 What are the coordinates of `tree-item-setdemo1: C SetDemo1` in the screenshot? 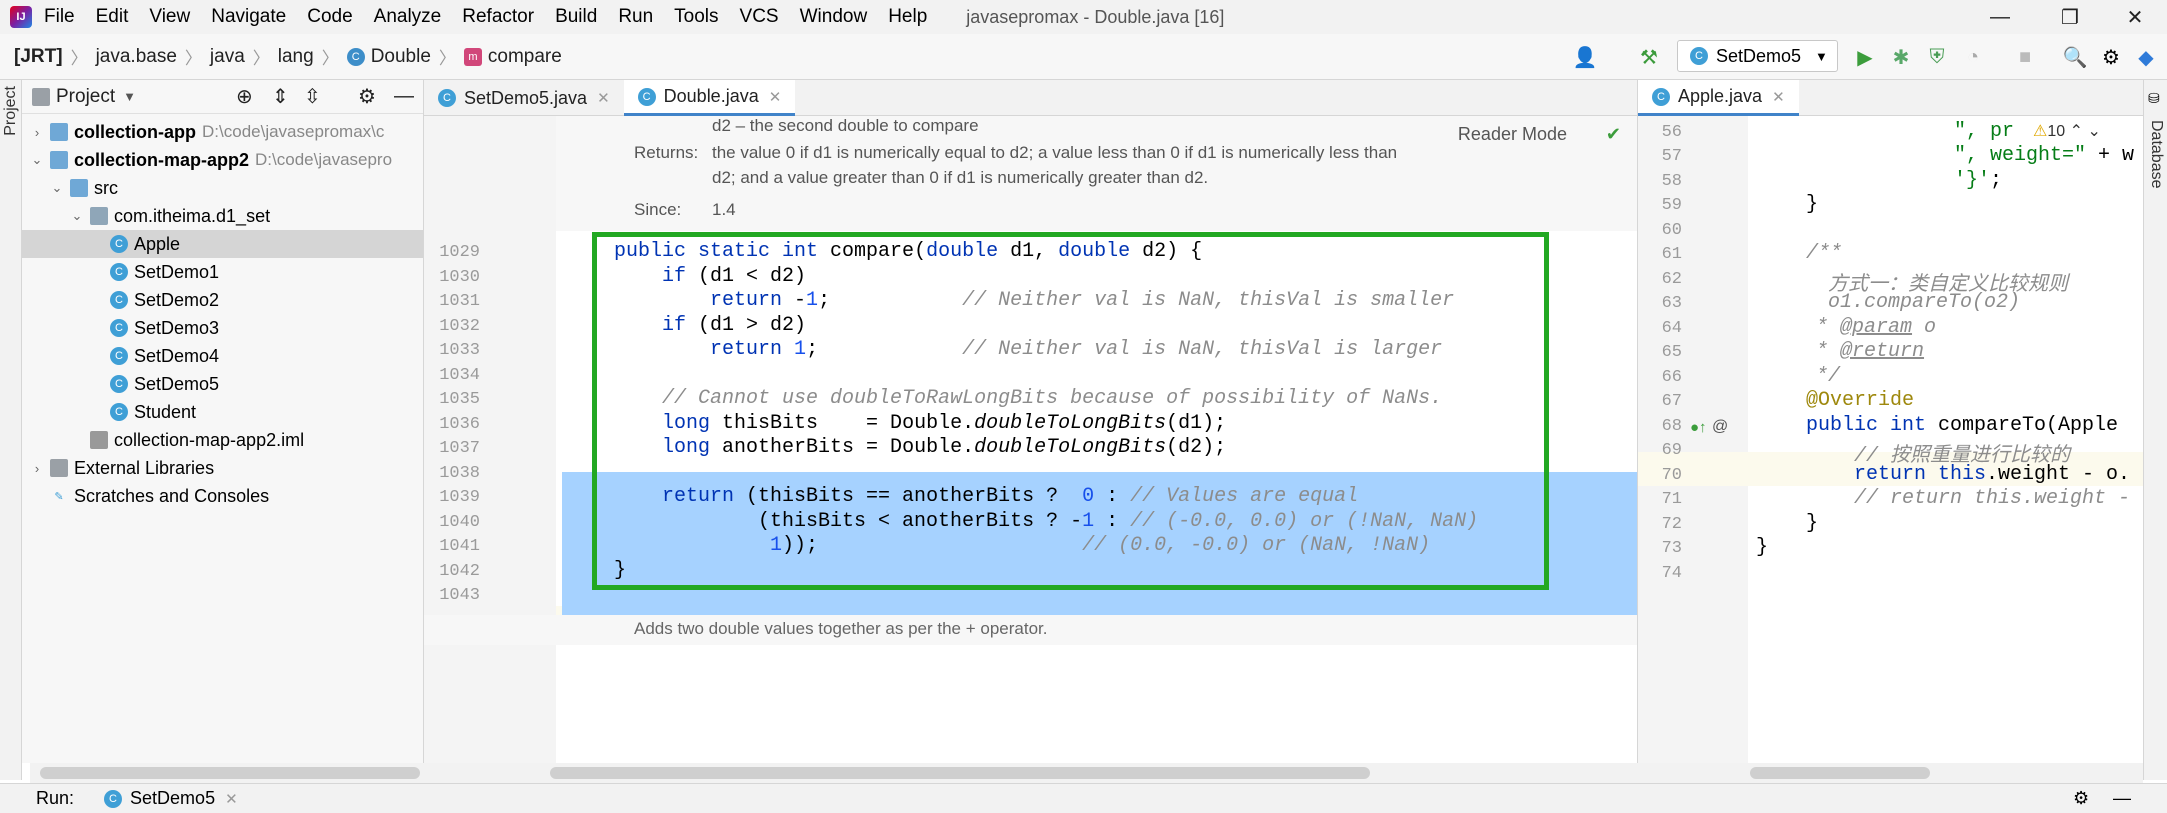 It's located at (222, 272).